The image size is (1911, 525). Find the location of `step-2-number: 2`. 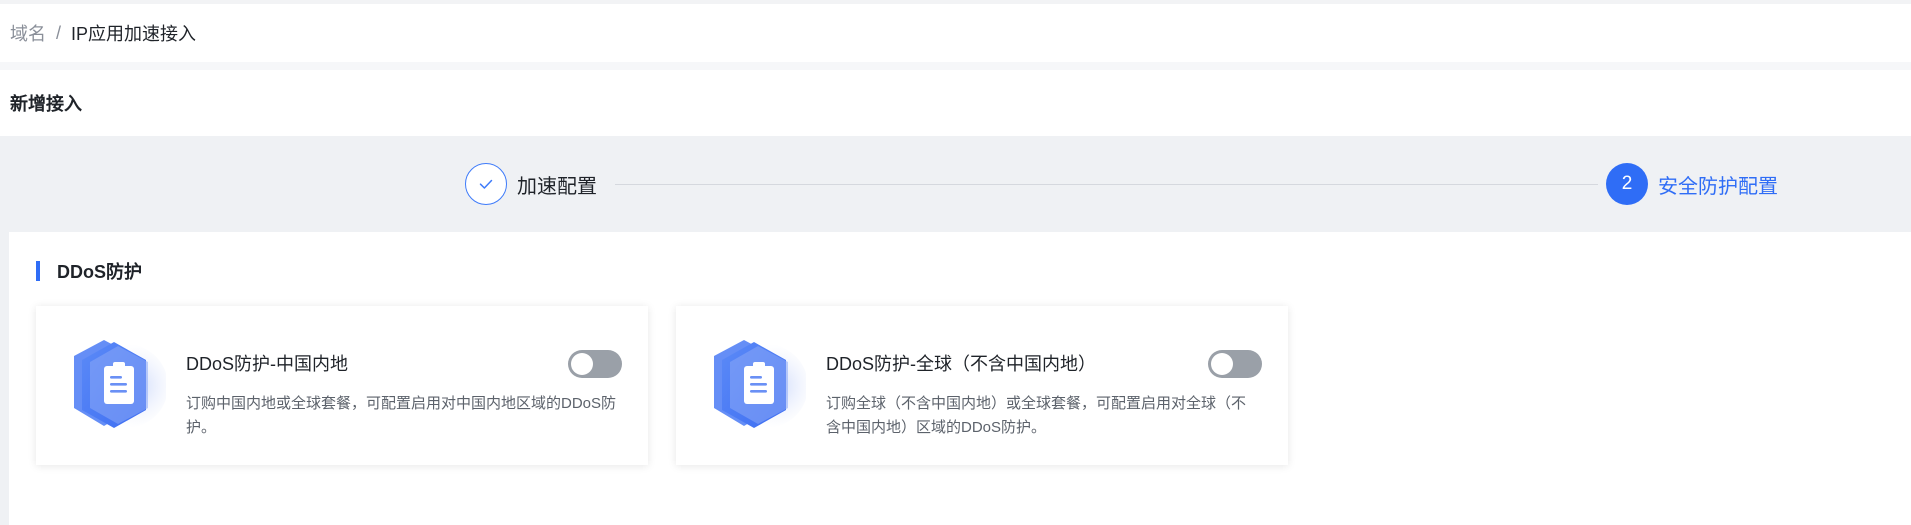

step-2-number: 2 is located at coordinates (1627, 184).